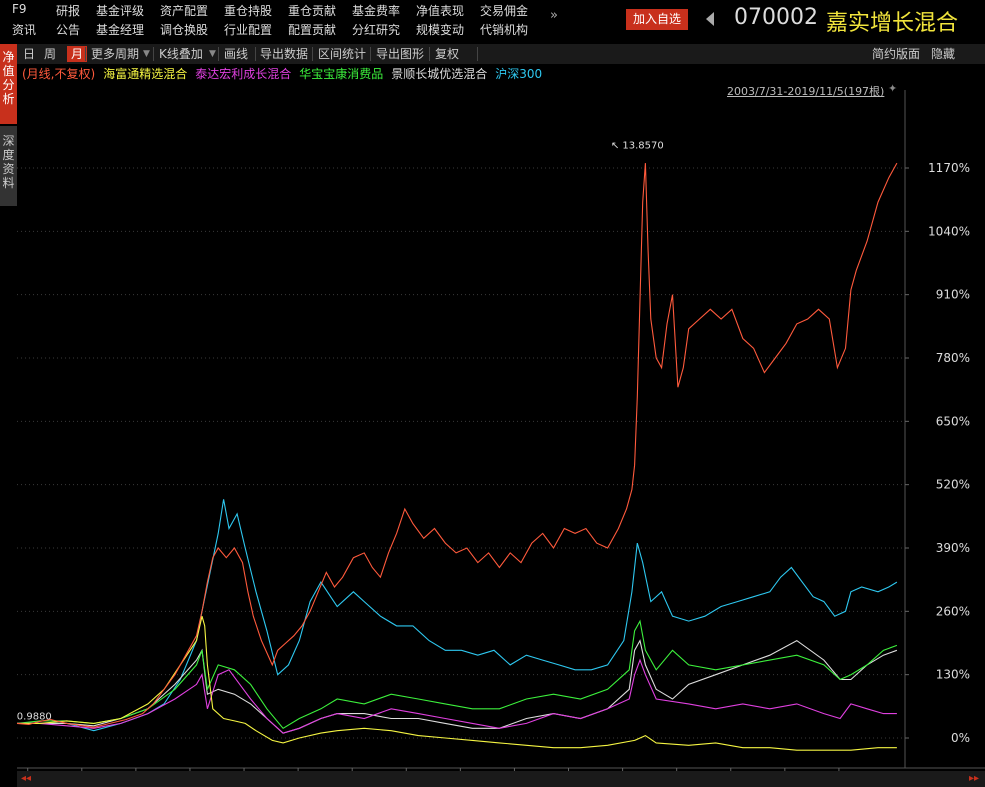 The image size is (985, 787). Describe the element at coordinates (960, 738) in the screenshot. I see `y-tick-label: 0%` at that location.